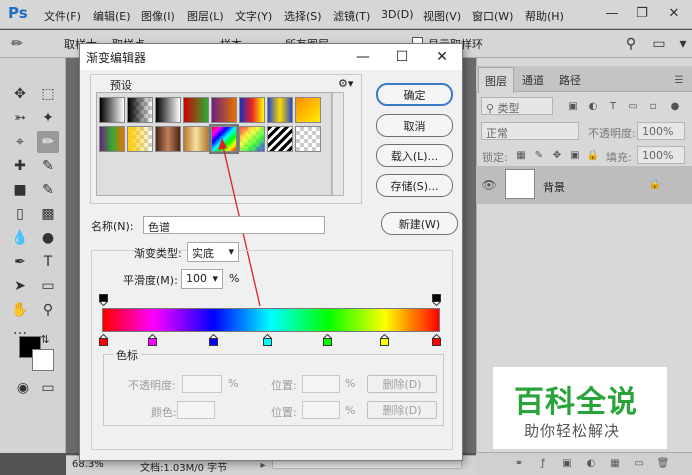  I want to click on filter-type-icon: T, so click(613, 106).